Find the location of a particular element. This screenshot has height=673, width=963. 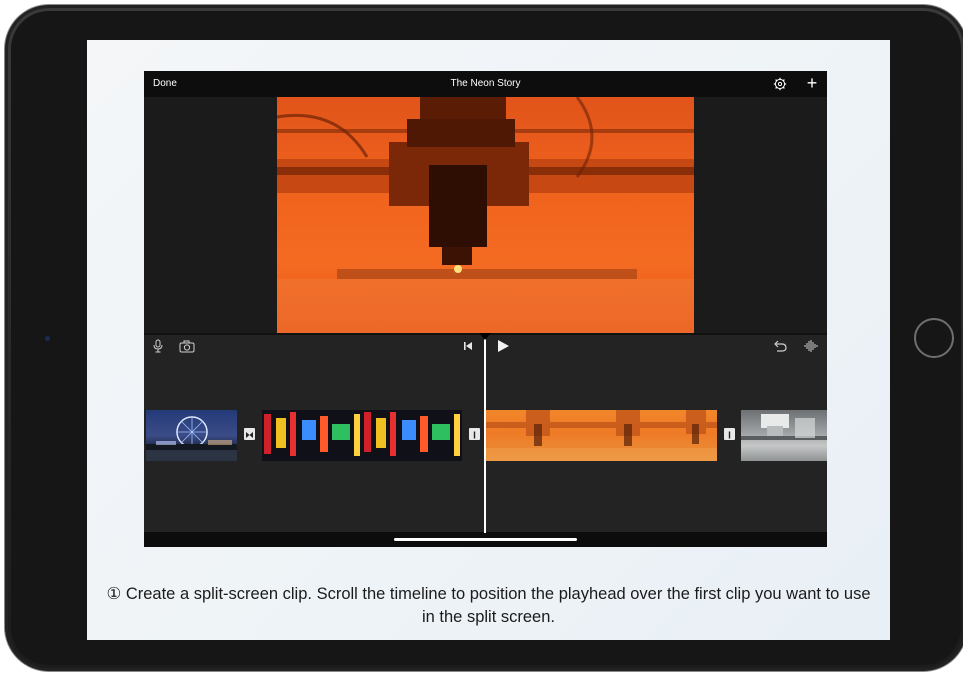

neon-city-clip is located at coordinates (362, 435).